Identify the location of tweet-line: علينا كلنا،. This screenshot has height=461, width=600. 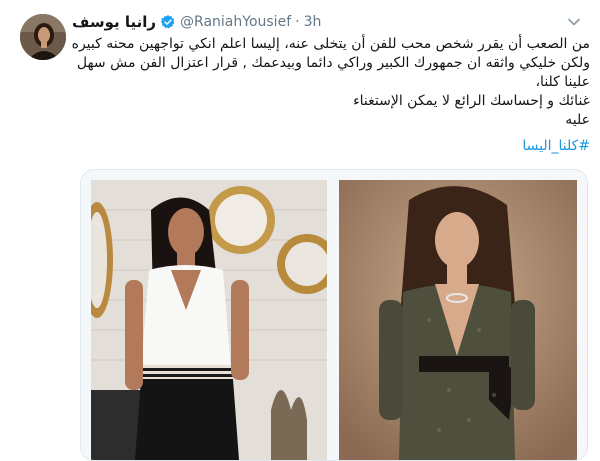
(562, 82).